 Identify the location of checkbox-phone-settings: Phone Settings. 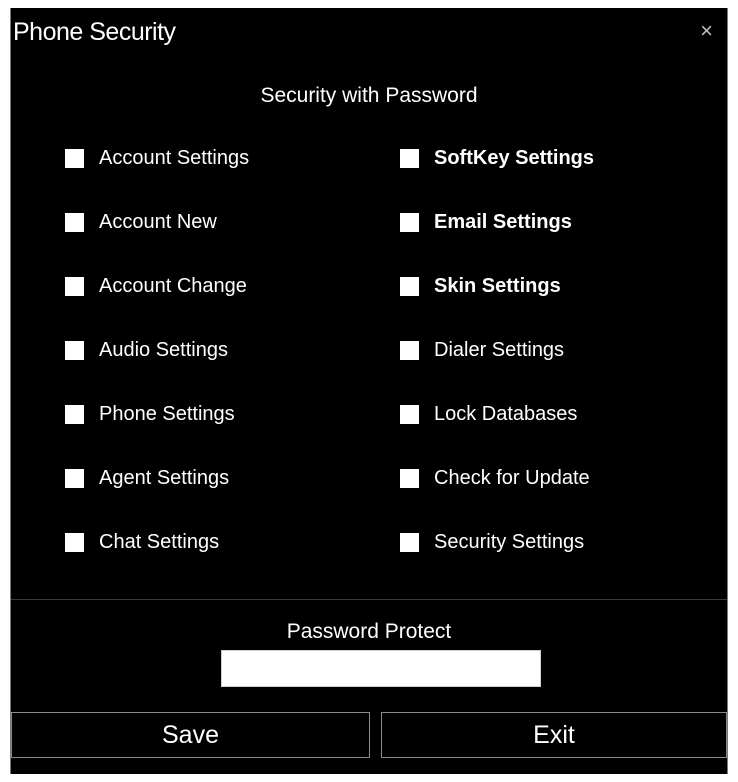
(150, 414).